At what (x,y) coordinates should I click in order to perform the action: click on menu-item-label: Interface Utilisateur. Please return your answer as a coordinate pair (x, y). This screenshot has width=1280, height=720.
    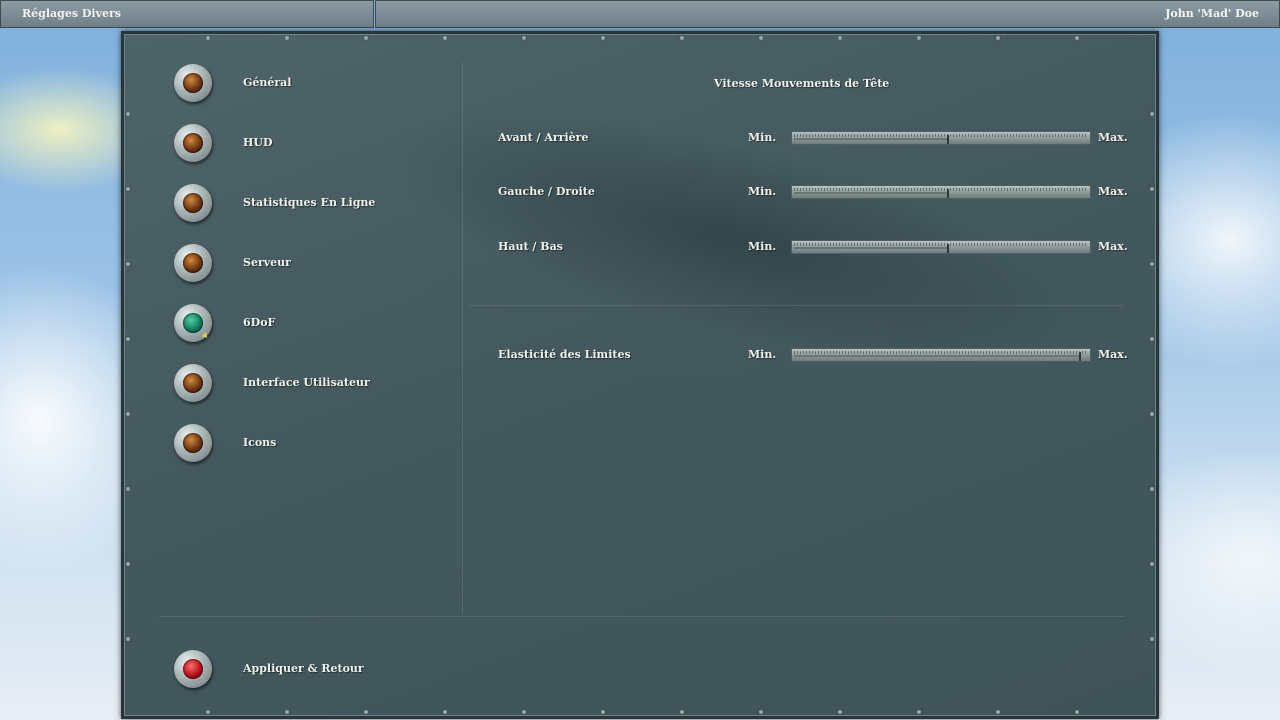
    Looking at the image, I should click on (306, 382).